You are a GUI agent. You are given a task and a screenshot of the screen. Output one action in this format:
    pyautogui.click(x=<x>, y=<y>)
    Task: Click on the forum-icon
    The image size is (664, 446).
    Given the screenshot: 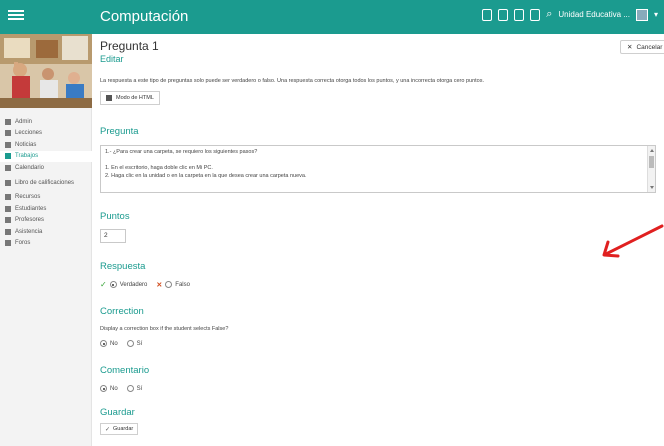 What is the action you would take?
    pyautogui.click(x=8, y=243)
    